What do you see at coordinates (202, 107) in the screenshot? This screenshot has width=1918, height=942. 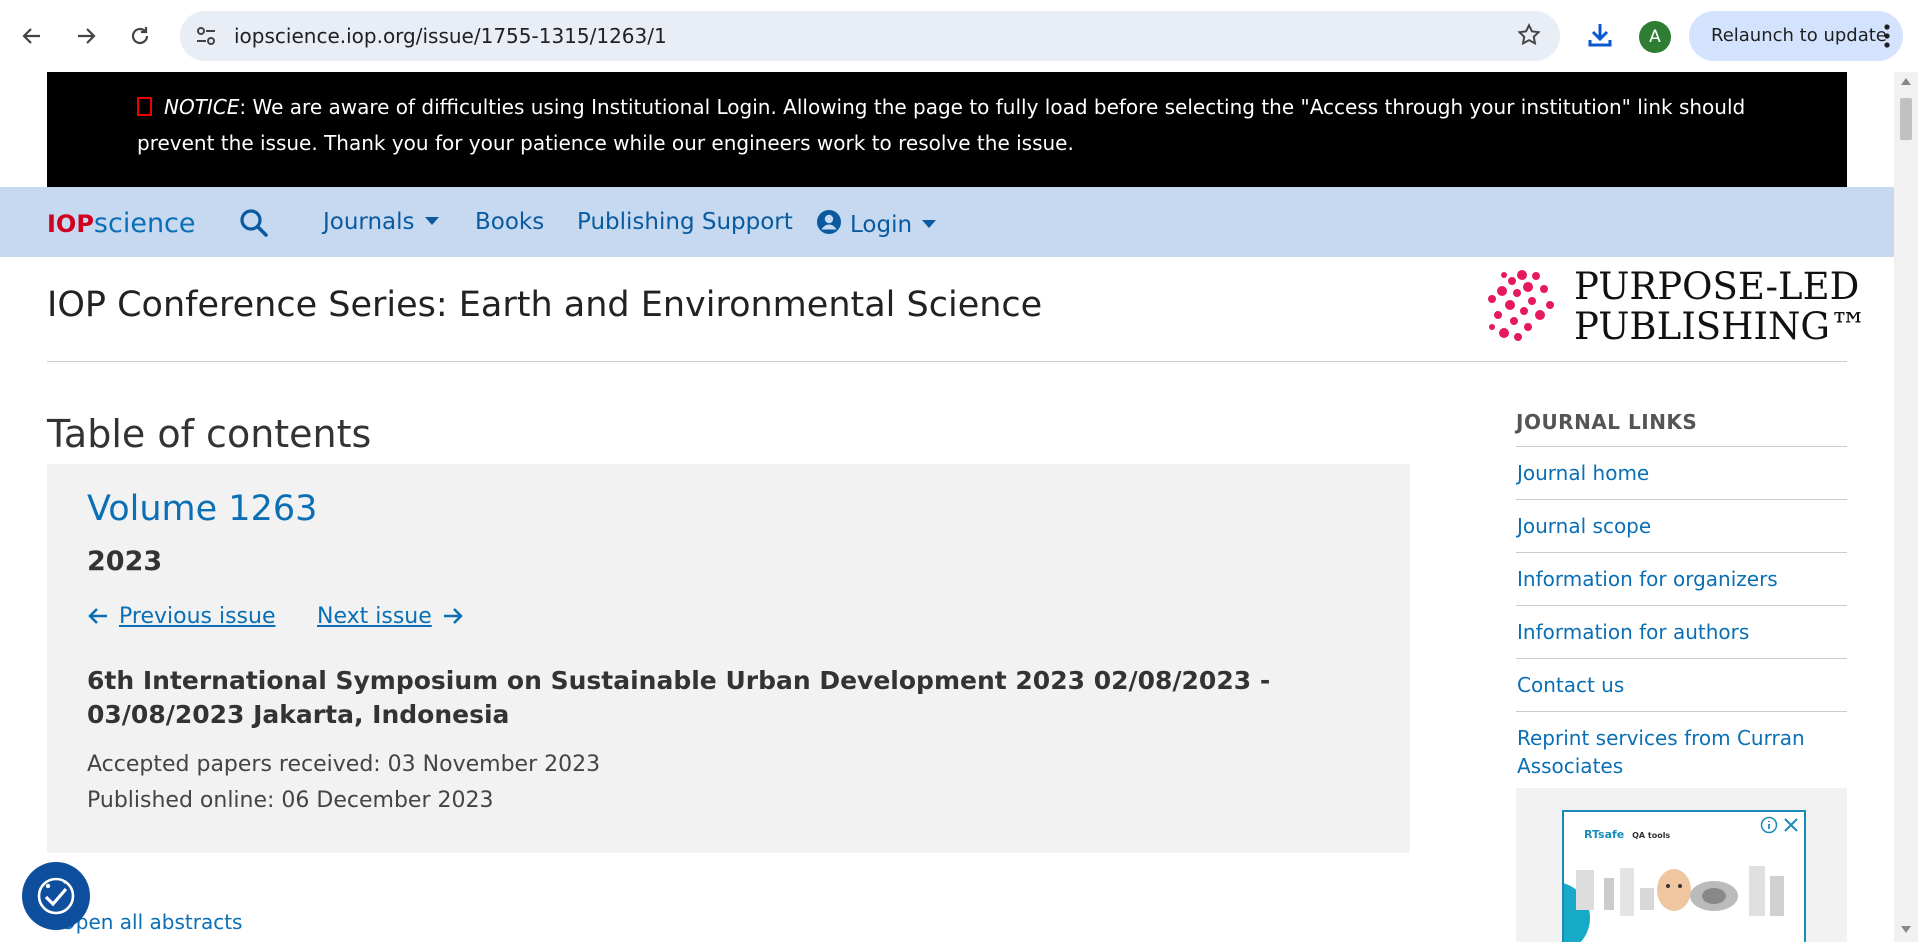 I see `notice-label: NOTICE` at bounding box center [202, 107].